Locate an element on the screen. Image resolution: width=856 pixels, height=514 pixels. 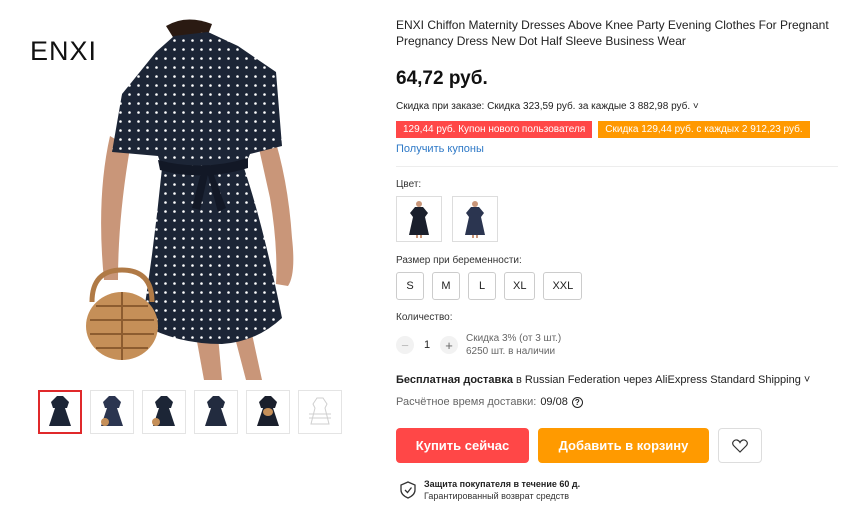
product-price: 64,72 руб. is located at coordinates (442, 78).